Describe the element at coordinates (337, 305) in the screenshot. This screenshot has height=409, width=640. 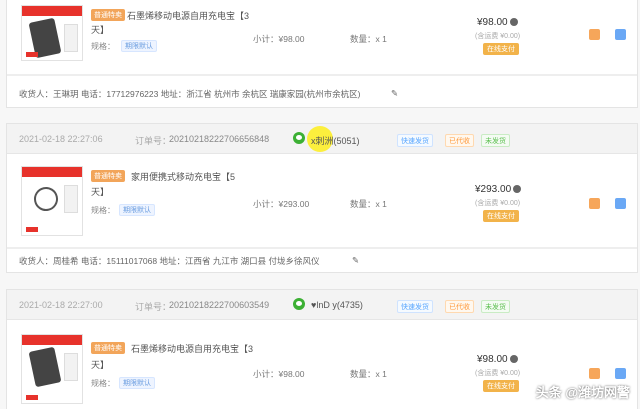
I see `buyer-name: ♥lnD y(4735)` at that location.